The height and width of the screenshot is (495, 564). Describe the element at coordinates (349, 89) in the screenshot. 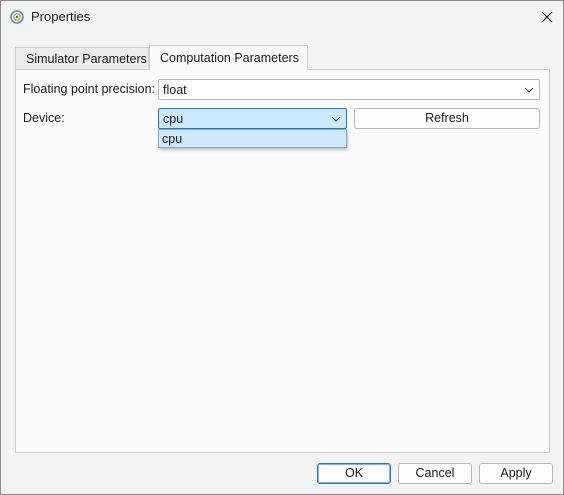

I see `precision-combobox: float` at that location.